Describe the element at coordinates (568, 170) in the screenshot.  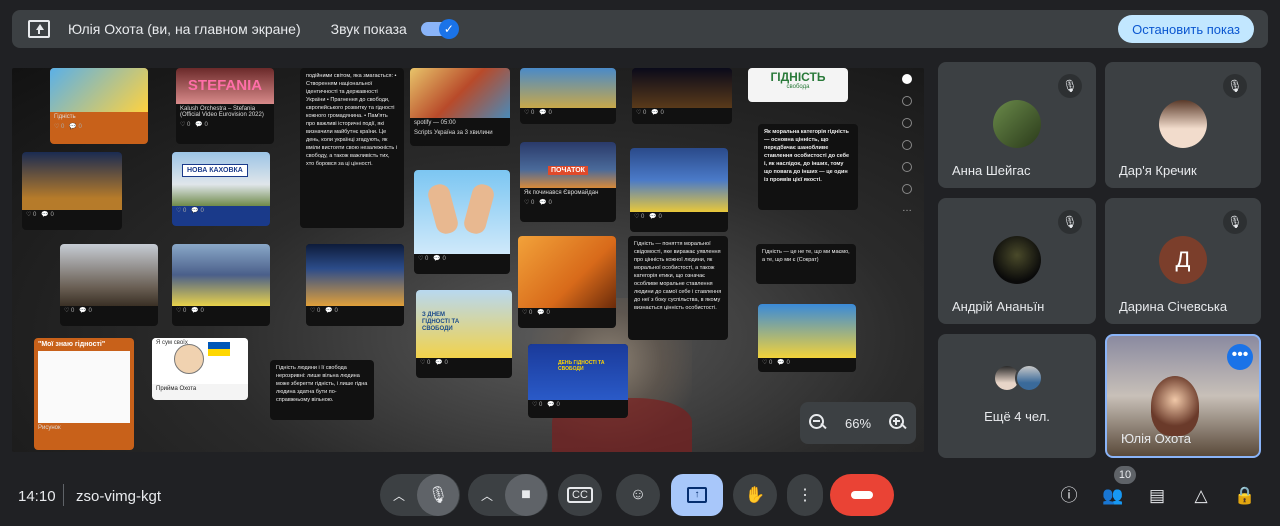
I see `pochatok-badge: ПОЧАТОК` at that location.